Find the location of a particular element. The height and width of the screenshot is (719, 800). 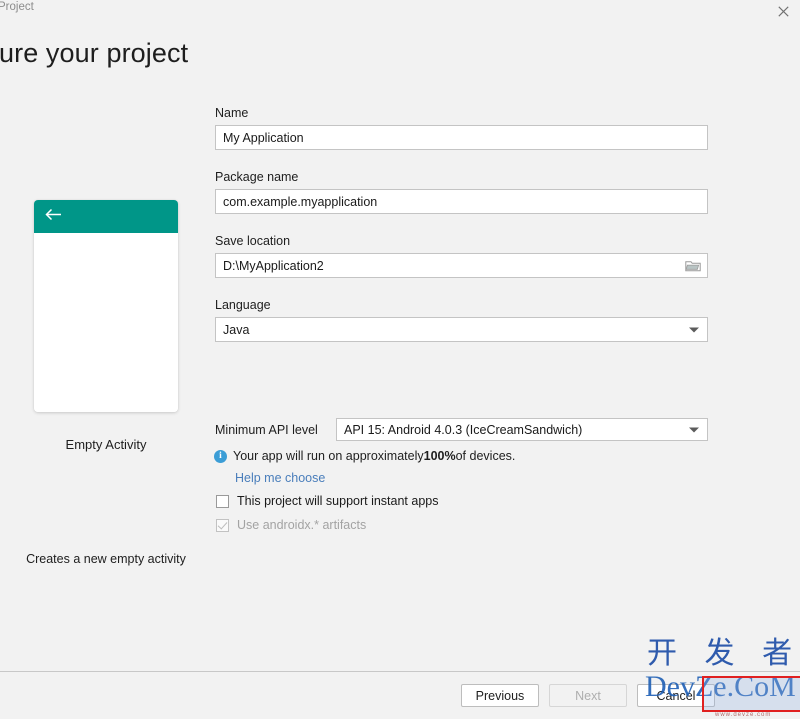

minimum-api-value: API 15: Android 4.0.3 (IceCreamSandwich) is located at coordinates (463, 429).